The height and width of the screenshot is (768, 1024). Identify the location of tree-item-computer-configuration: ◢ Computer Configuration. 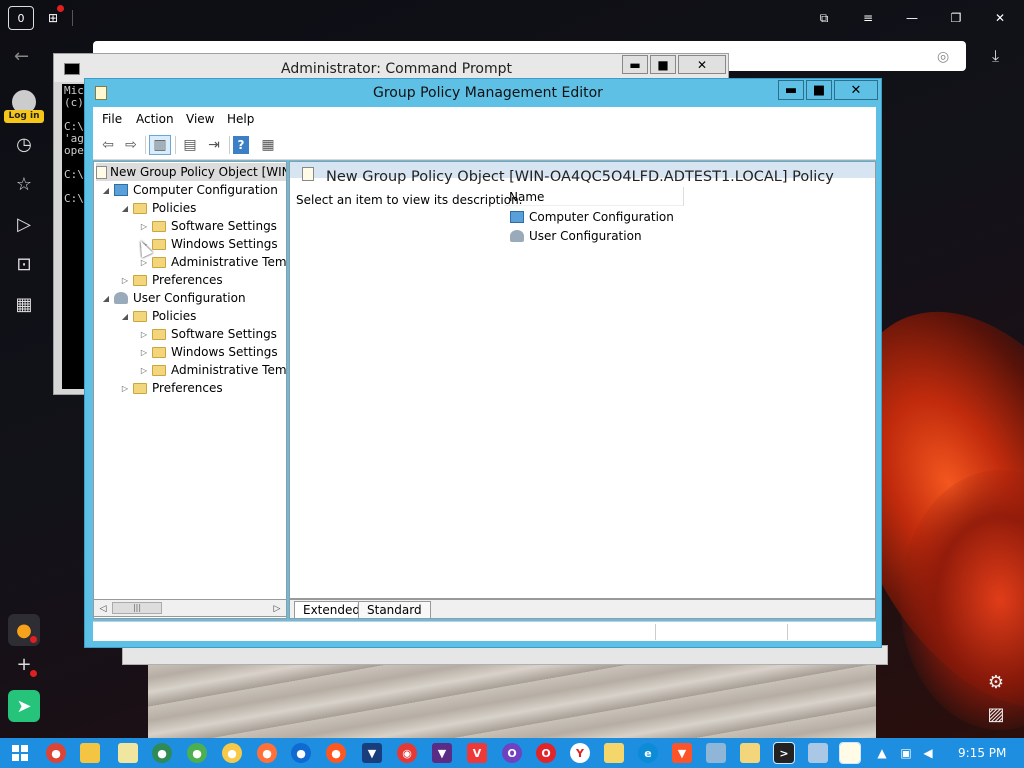
(189, 190).